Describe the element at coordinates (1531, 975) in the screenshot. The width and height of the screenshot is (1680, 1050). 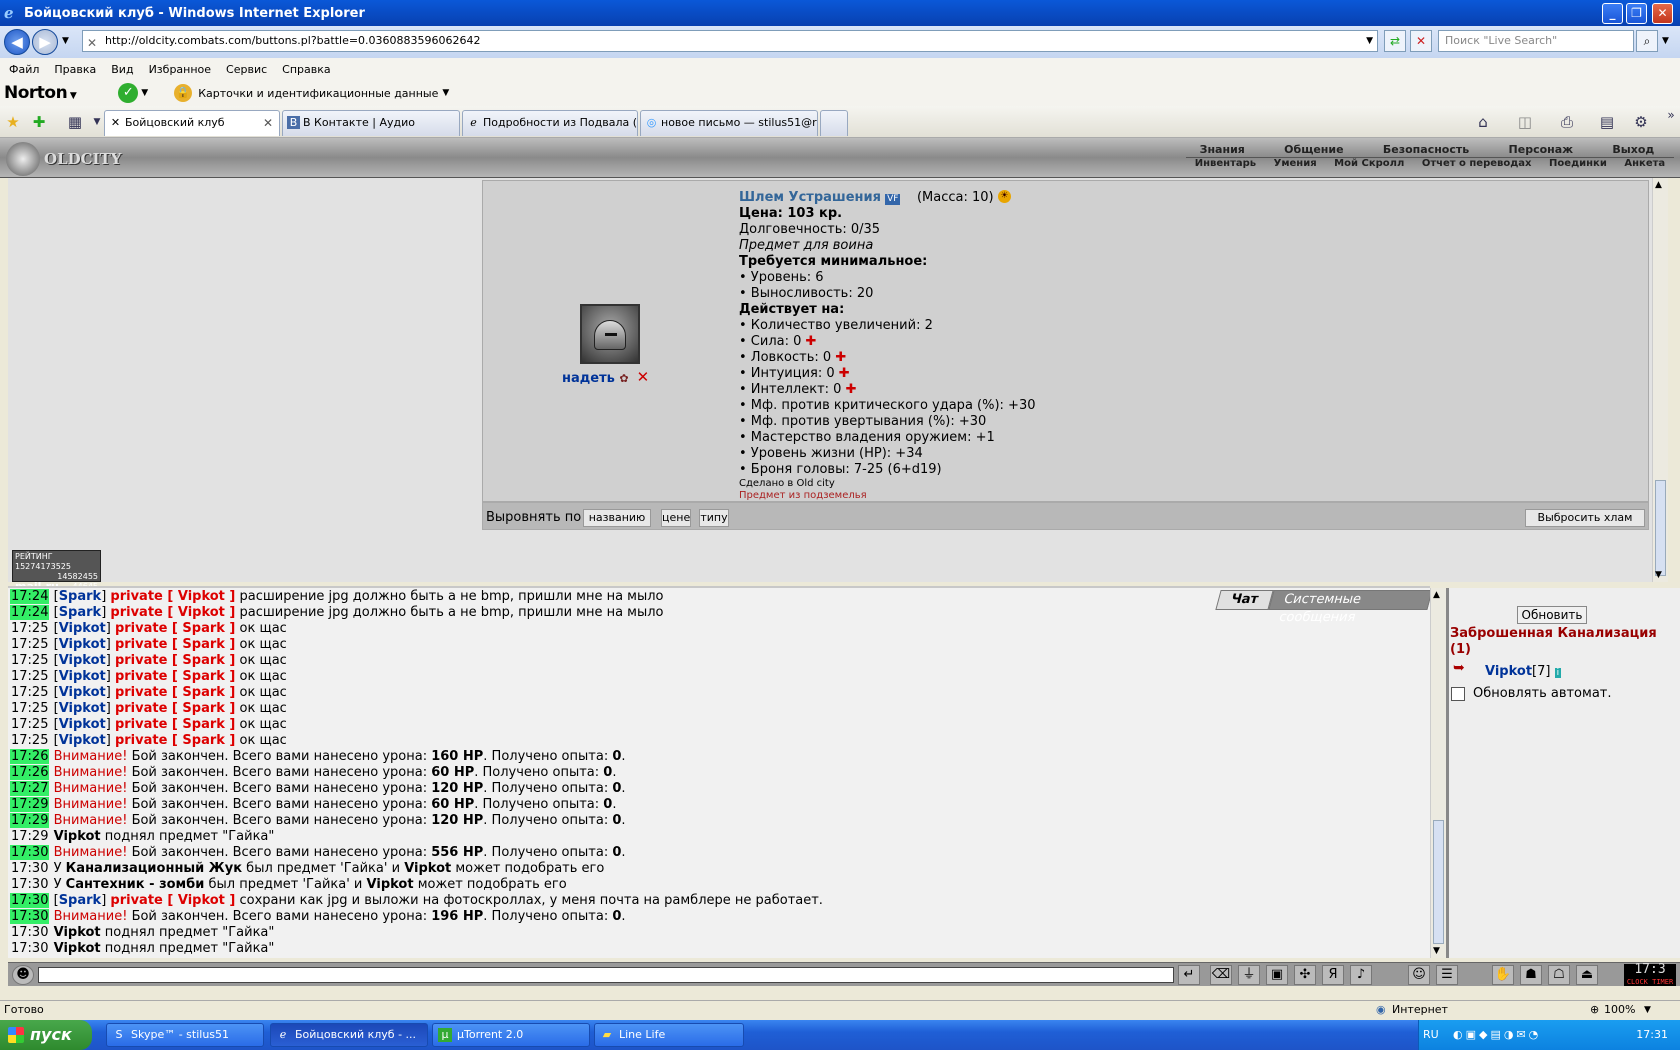
I see `character-icon: ☗` at that location.